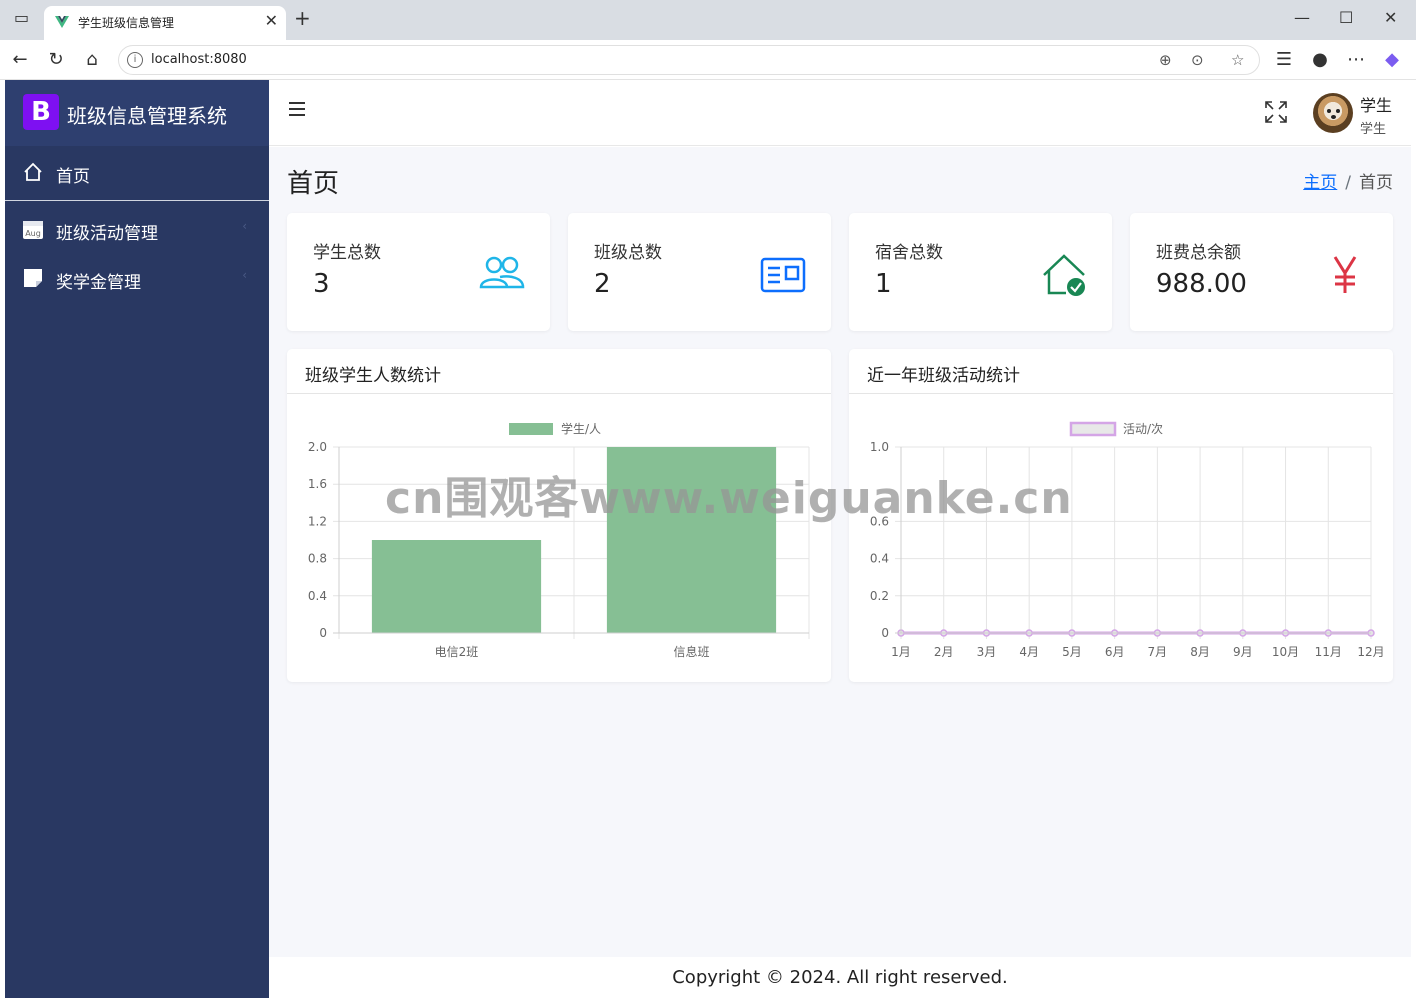 The height and width of the screenshot is (1005, 1416). What do you see at coordinates (73, 177) in the screenshot?
I see `sidebar-item-label: 首页` at bounding box center [73, 177].